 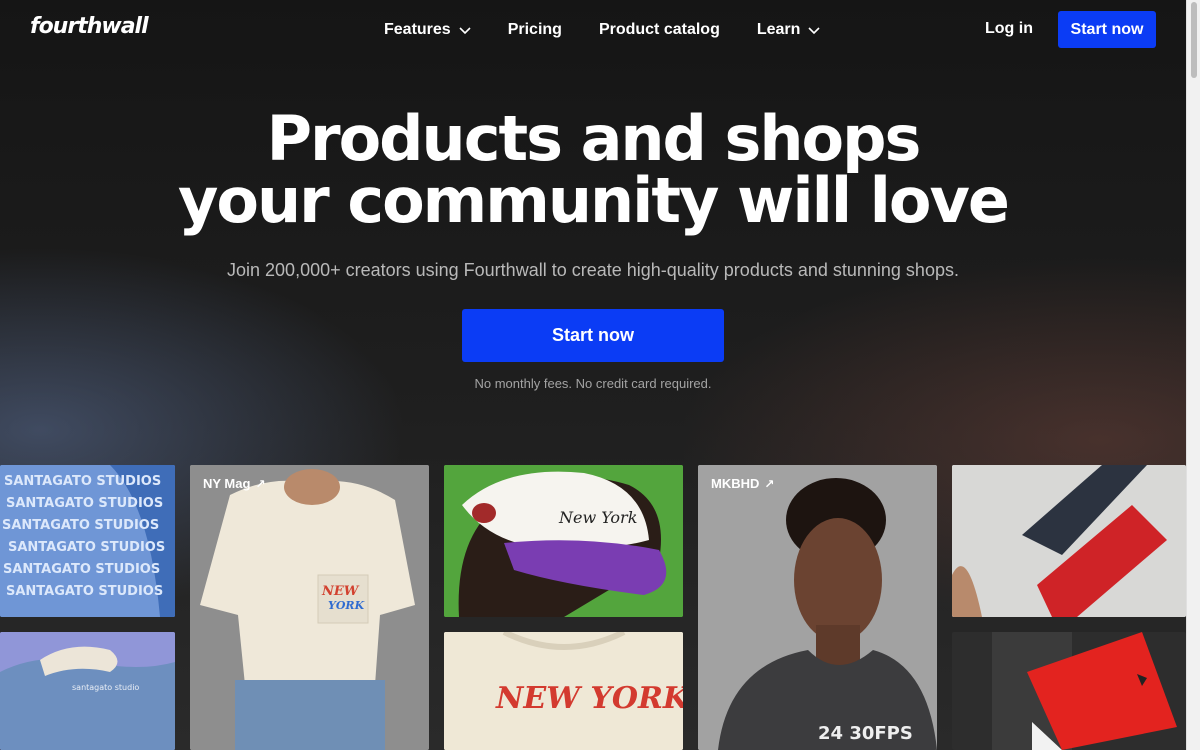 What do you see at coordinates (81, 569) in the screenshot?
I see `hoodie-print-5: SANTAGATO STUDIOS` at bounding box center [81, 569].